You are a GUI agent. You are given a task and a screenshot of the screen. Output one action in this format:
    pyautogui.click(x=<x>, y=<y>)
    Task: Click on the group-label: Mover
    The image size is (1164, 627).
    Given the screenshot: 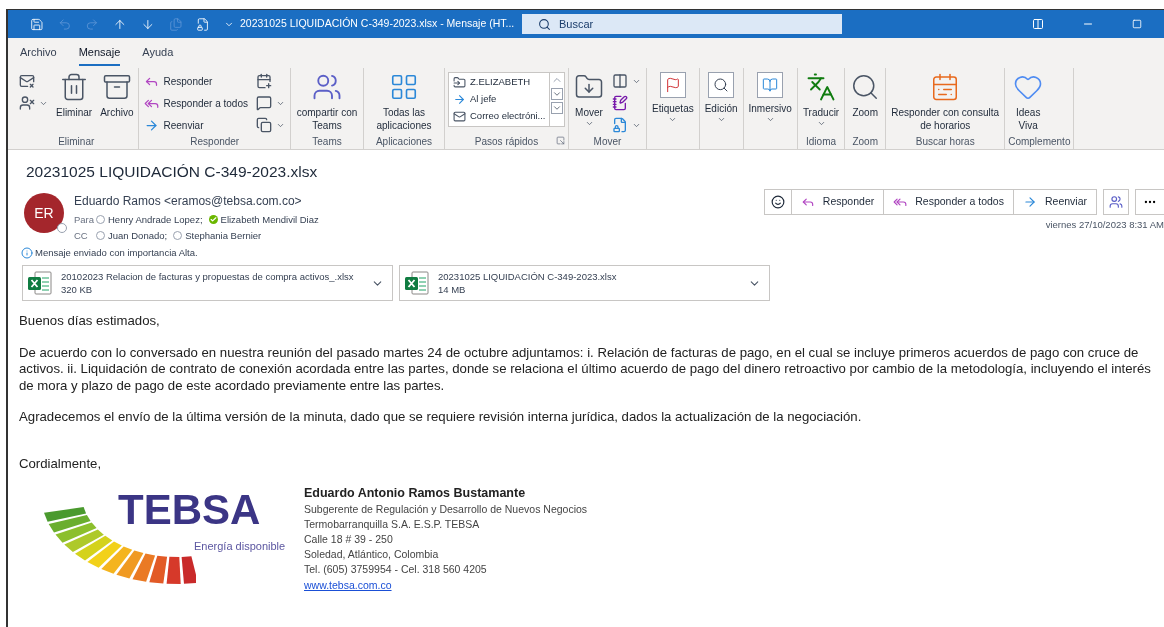 What is the action you would take?
    pyautogui.click(x=607, y=142)
    